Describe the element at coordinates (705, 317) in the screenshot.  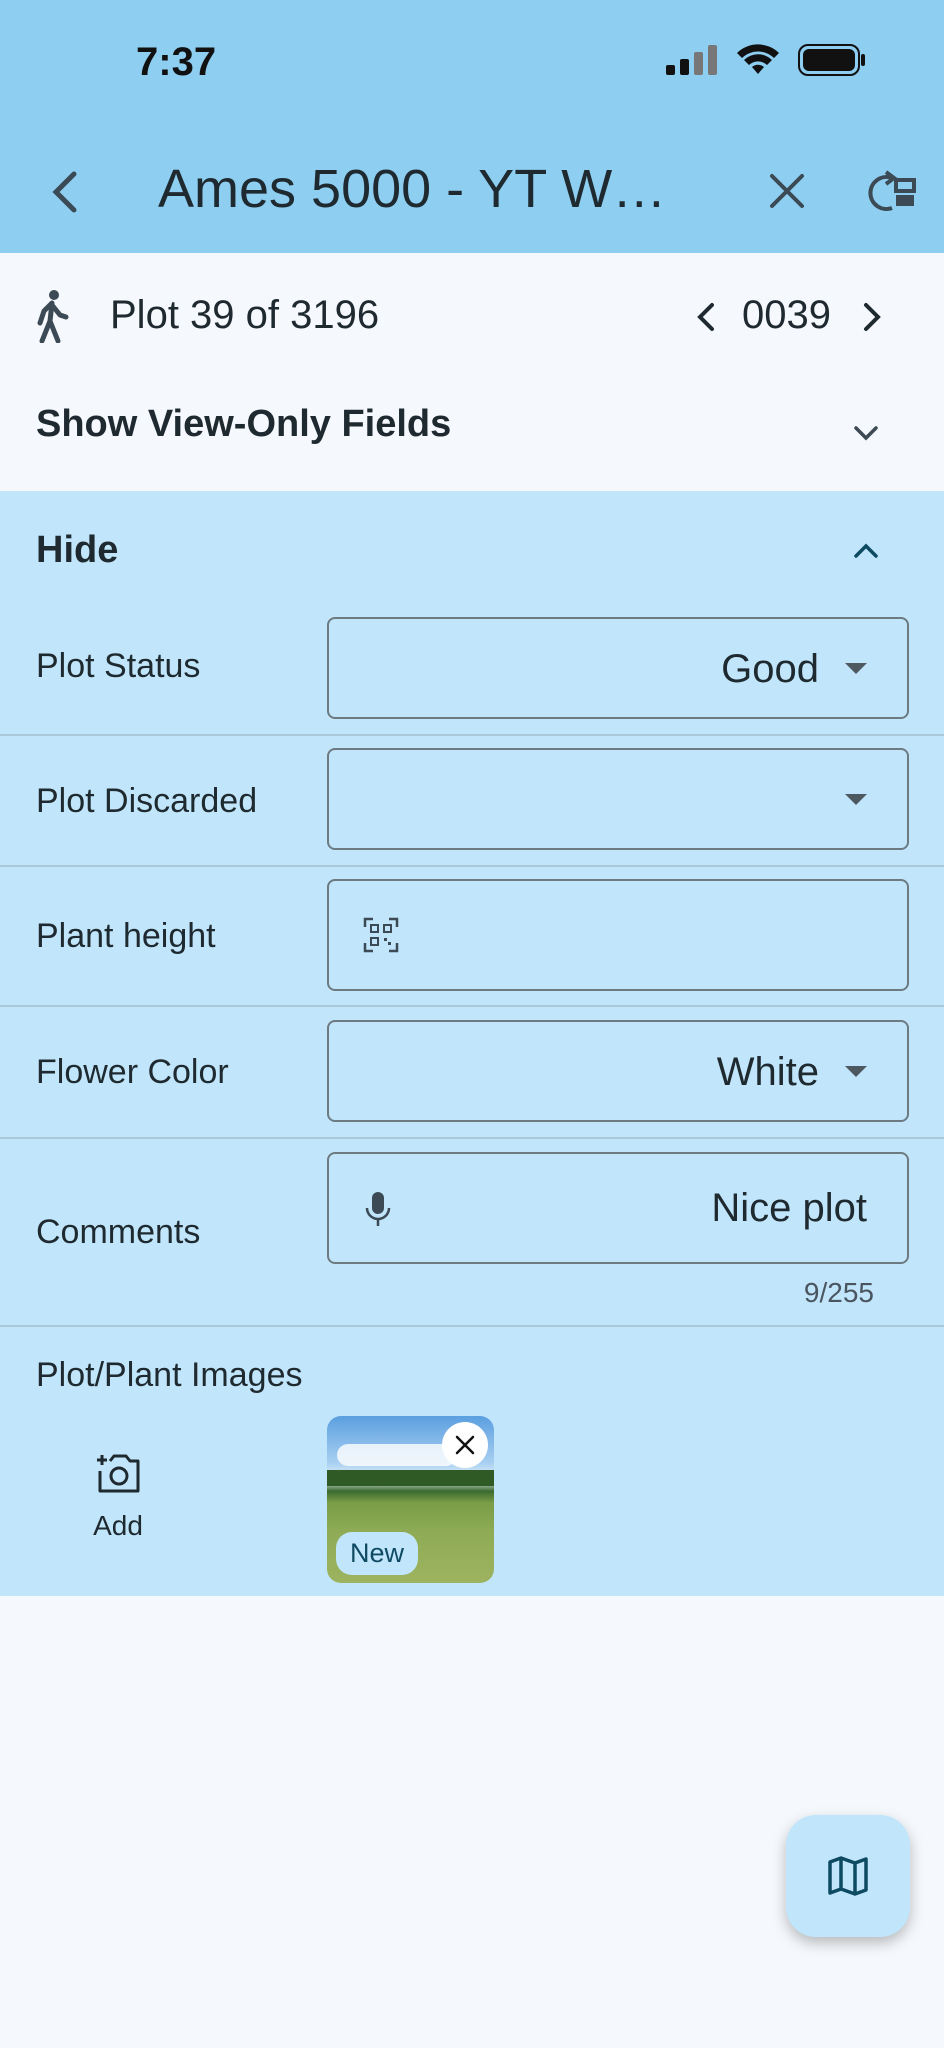
I see `chevron-left-icon` at that location.